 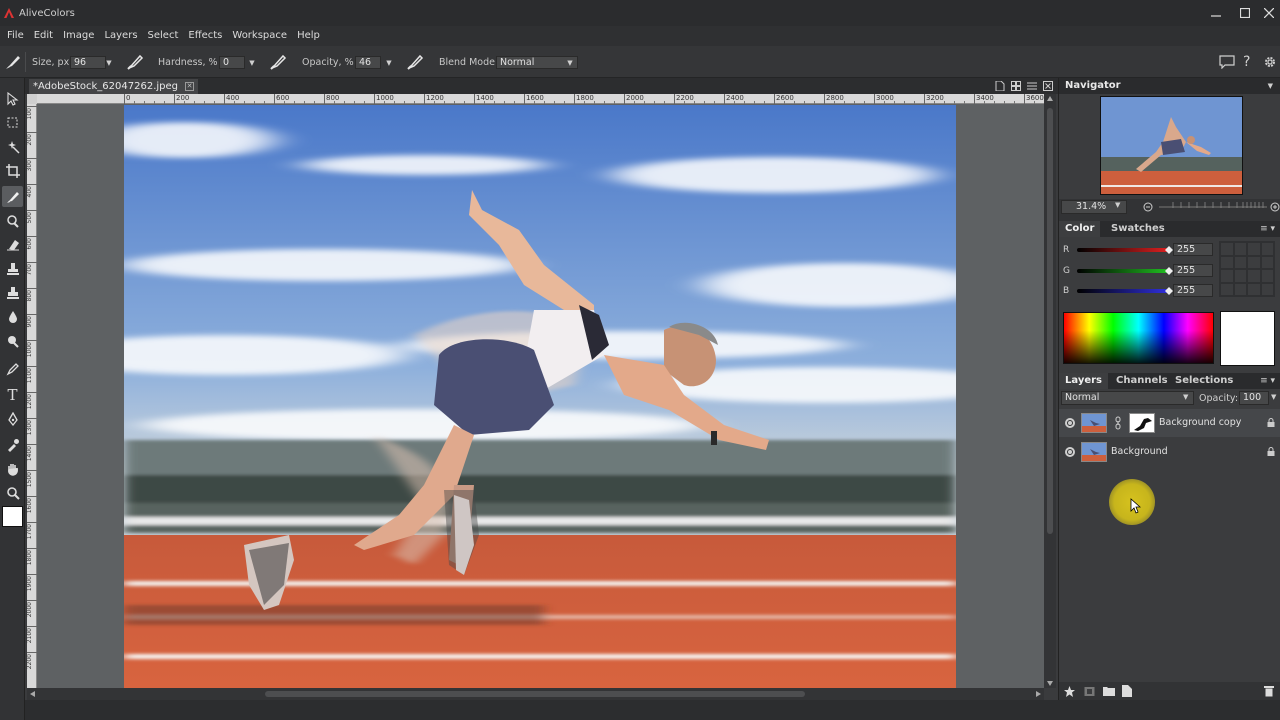 What do you see at coordinates (1267, 229) in the screenshot?
I see `color-panel-menu-icon: ≡ ▾` at bounding box center [1267, 229].